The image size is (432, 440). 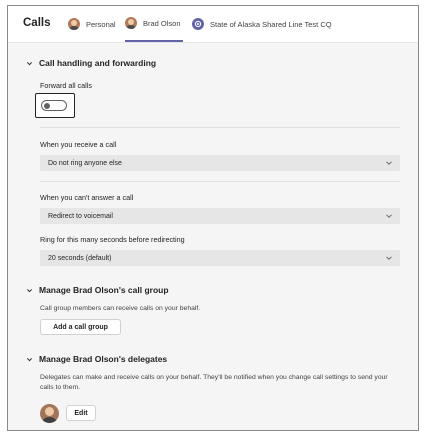 What do you see at coordinates (103, 359) in the screenshot?
I see `section-title: Manage Brad Olson's delegates` at bounding box center [103, 359].